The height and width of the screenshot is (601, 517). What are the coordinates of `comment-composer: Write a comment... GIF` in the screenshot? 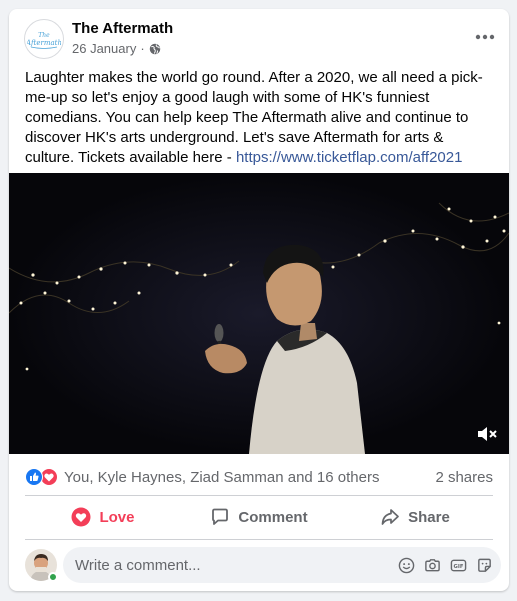 It's located at (263, 565).